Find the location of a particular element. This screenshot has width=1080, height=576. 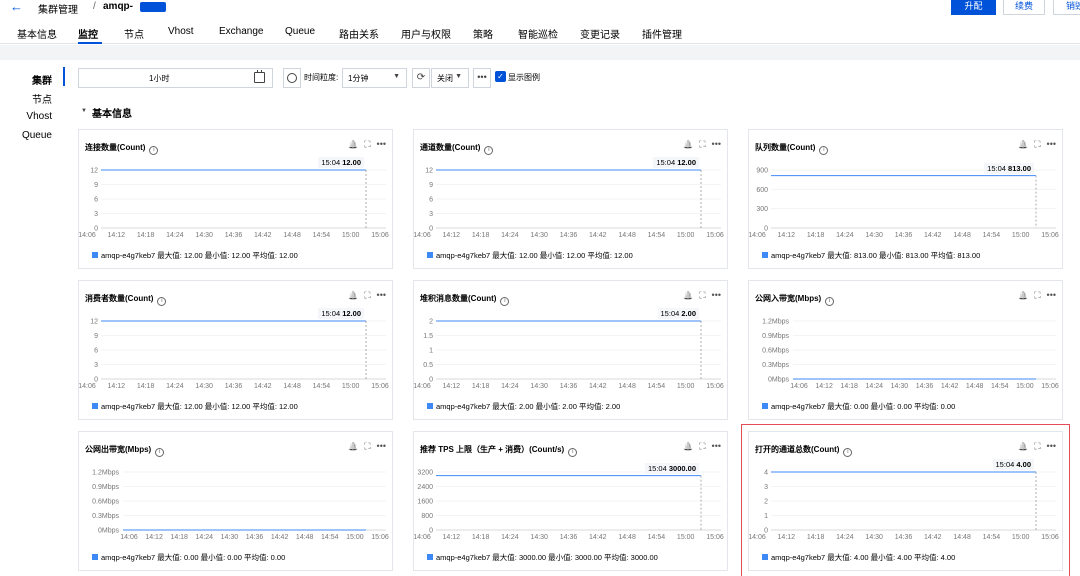

show-legend-label: 显示图例 is located at coordinates (524, 77).